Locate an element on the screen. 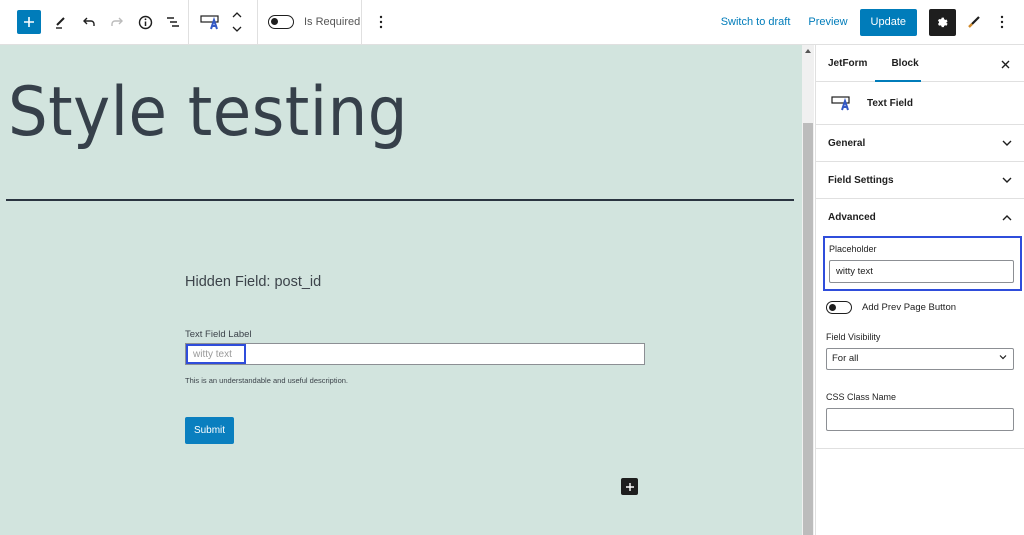  placeholder-label: Placeholder is located at coordinates (853, 249).